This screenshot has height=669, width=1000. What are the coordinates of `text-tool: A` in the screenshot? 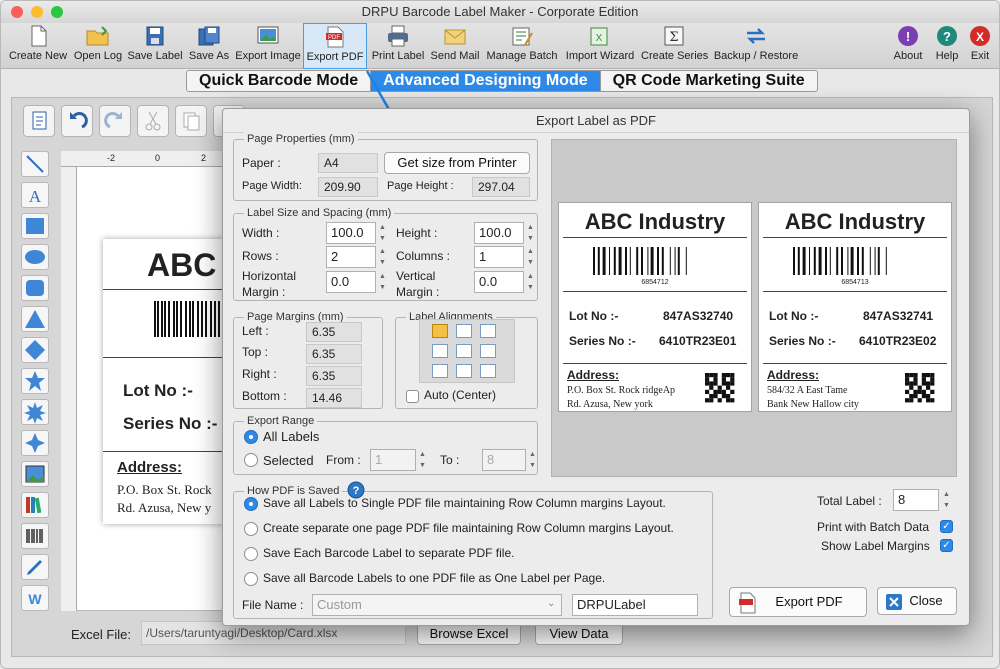 It's located at (35, 195).